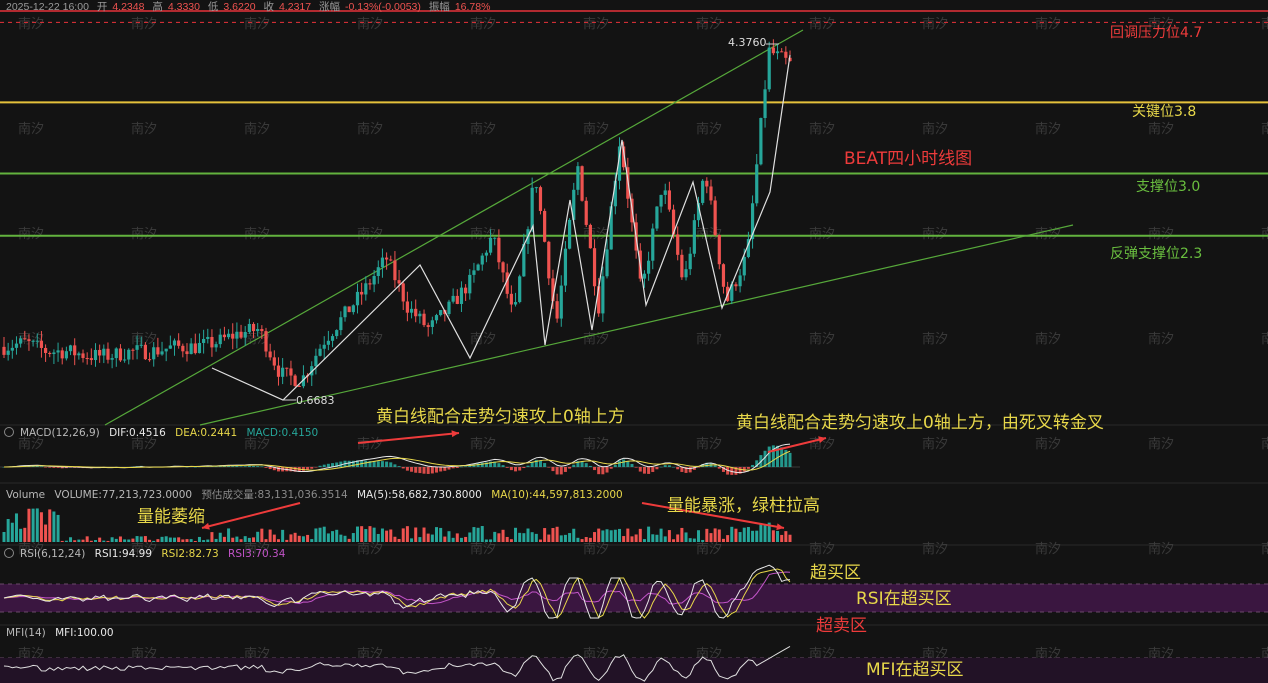 Image resolution: width=1268 pixels, height=683 pixels. What do you see at coordinates (1156, 254) in the screenshot?
I see `level-label-2.3: 反弹支撑位2.3` at bounding box center [1156, 254].